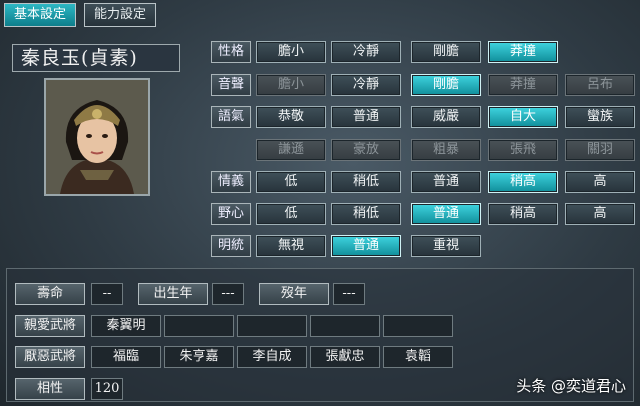 Image resolution: width=640 pixels, height=406 pixels. I want to click on trait-option-button: 關羽, so click(600, 150).